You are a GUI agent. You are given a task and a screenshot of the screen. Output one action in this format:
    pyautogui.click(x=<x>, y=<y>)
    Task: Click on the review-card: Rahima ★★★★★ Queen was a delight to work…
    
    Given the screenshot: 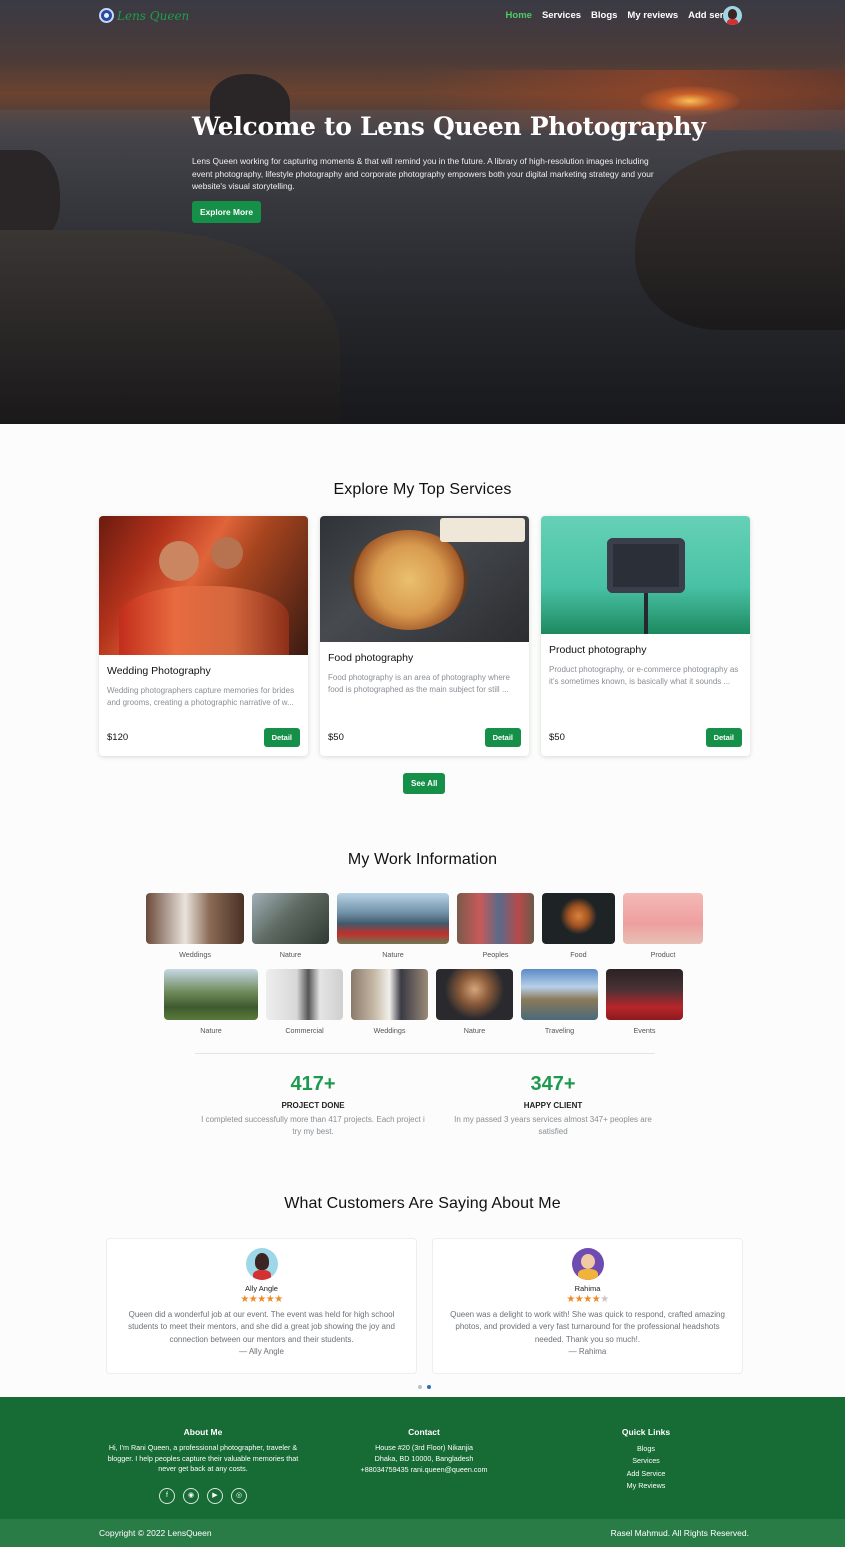 What is the action you would take?
    pyautogui.click(x=587, y=1306)
    